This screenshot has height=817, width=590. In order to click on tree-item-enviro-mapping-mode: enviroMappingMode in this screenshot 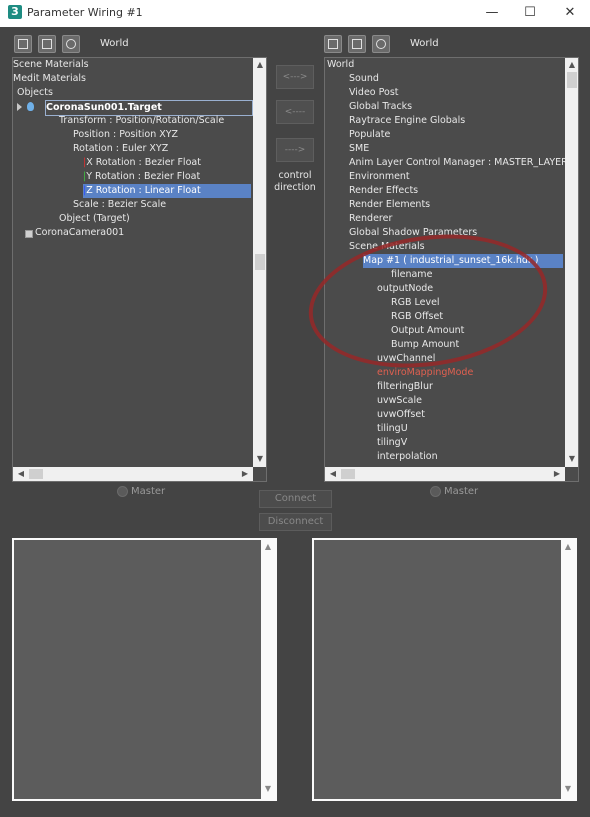, I will do `click(425, 373)`.